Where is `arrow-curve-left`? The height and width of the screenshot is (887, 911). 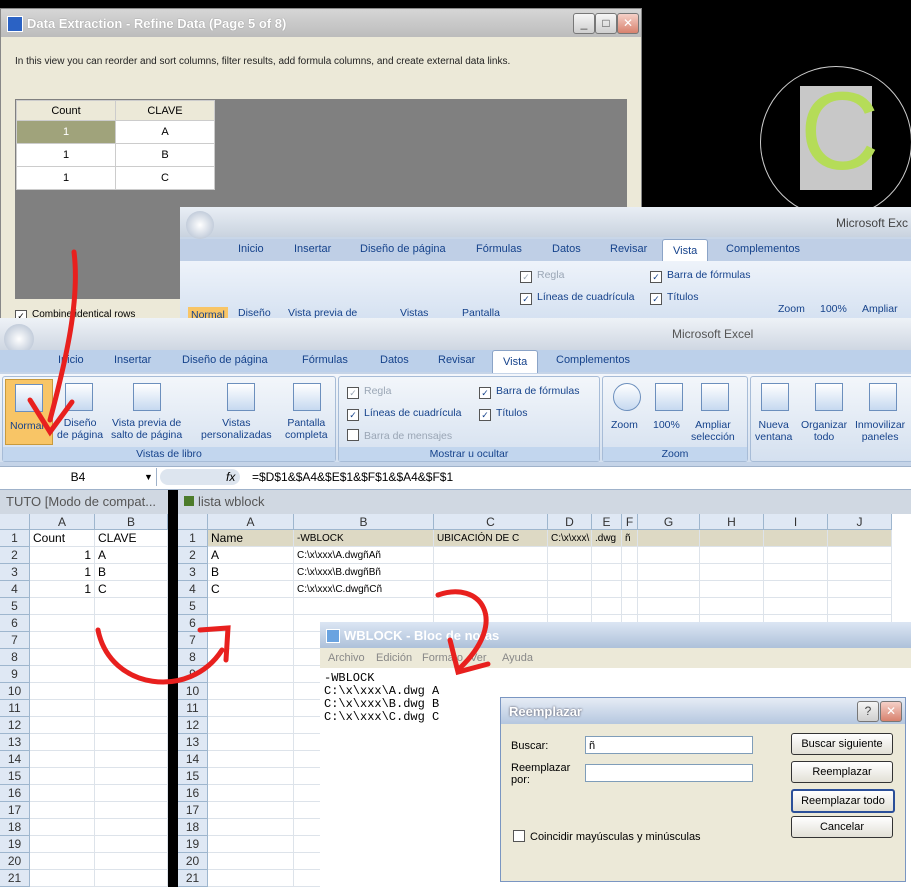 arrow-curve-left is located at coordinates (160, 656).